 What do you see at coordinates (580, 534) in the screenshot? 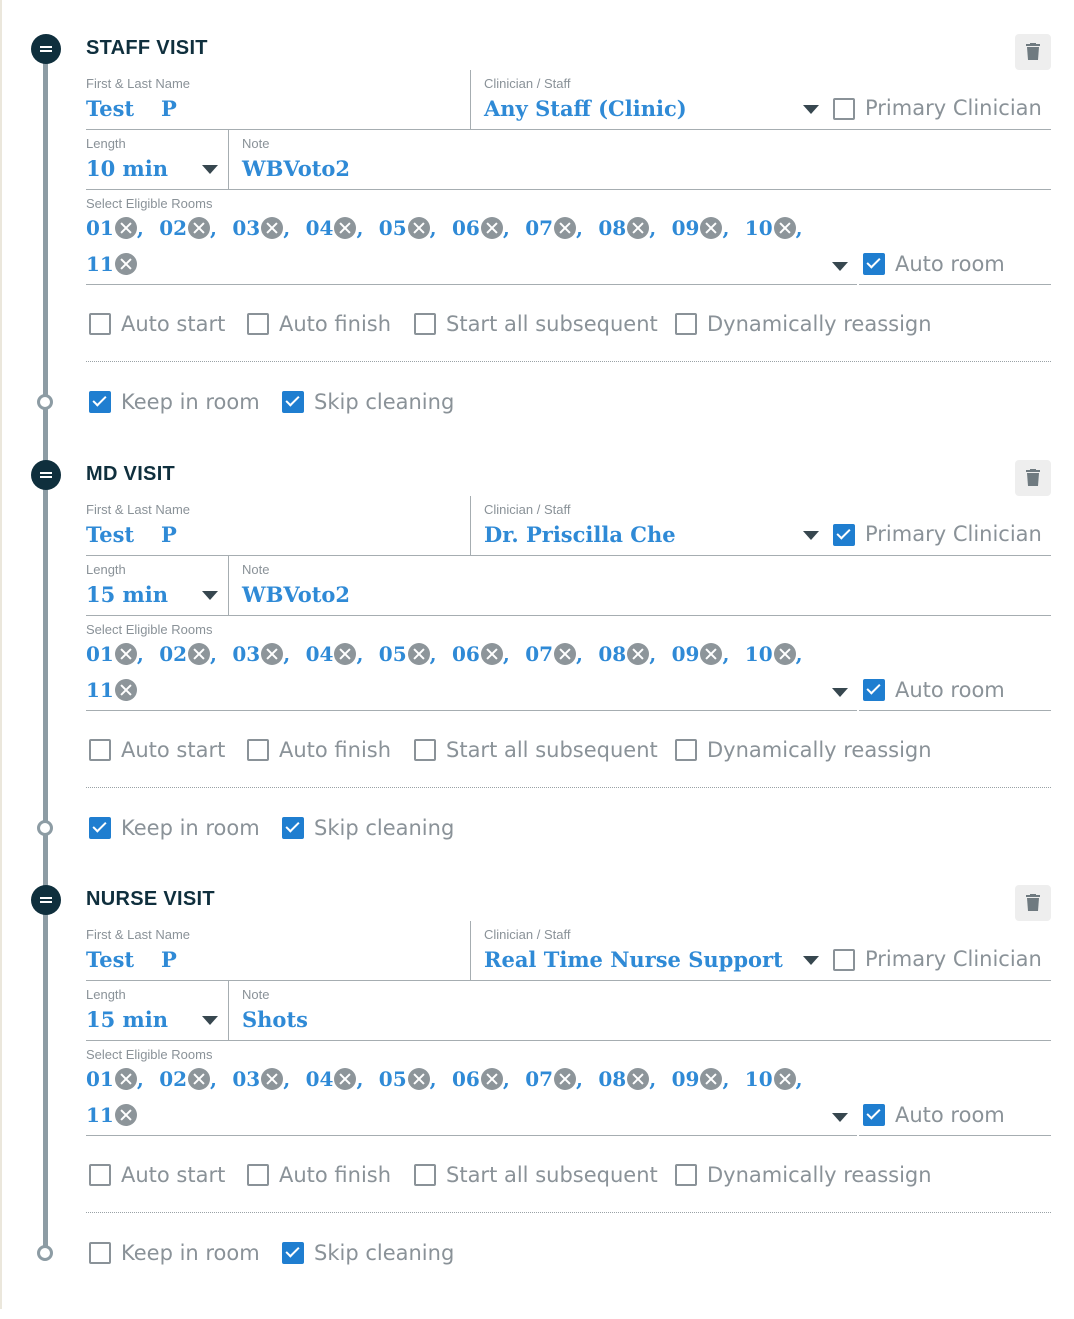
I see `clinician-select: Dr. Priscilla Che` at bounding box center [580, 534].